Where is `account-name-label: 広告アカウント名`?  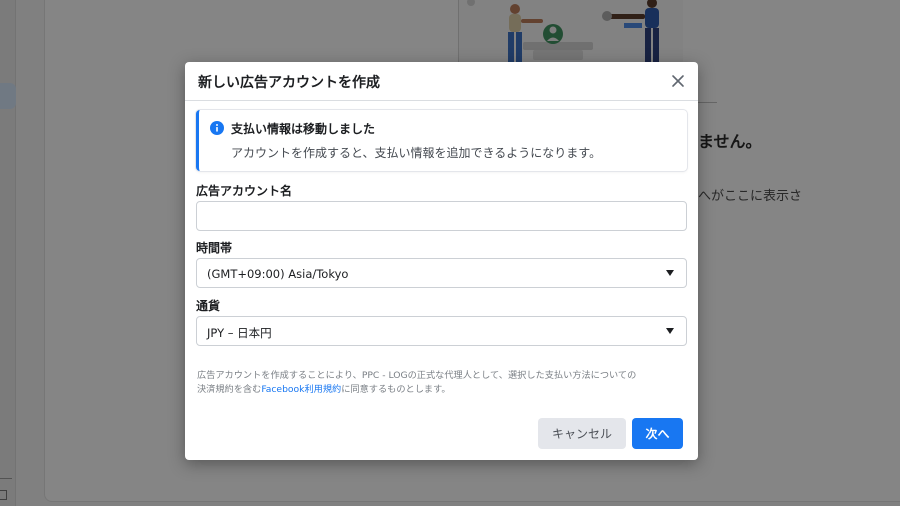
account-name-label: 広告アカウント名 is located at coordinates (244, 191).